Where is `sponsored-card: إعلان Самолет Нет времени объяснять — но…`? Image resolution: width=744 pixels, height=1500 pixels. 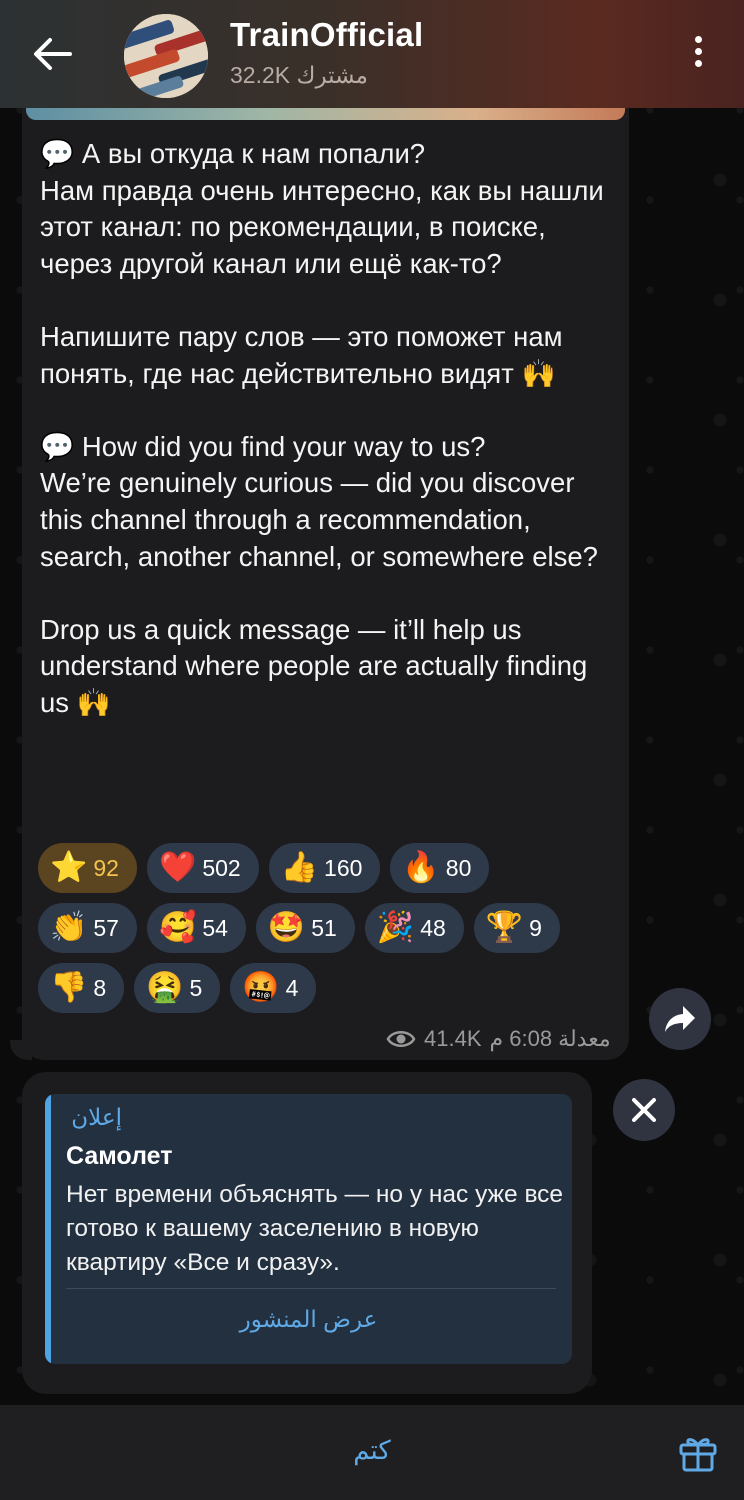
sponsored-card: إعلان Самолет Нет времени объяснять — но… is located at coordinates (308, 1229).